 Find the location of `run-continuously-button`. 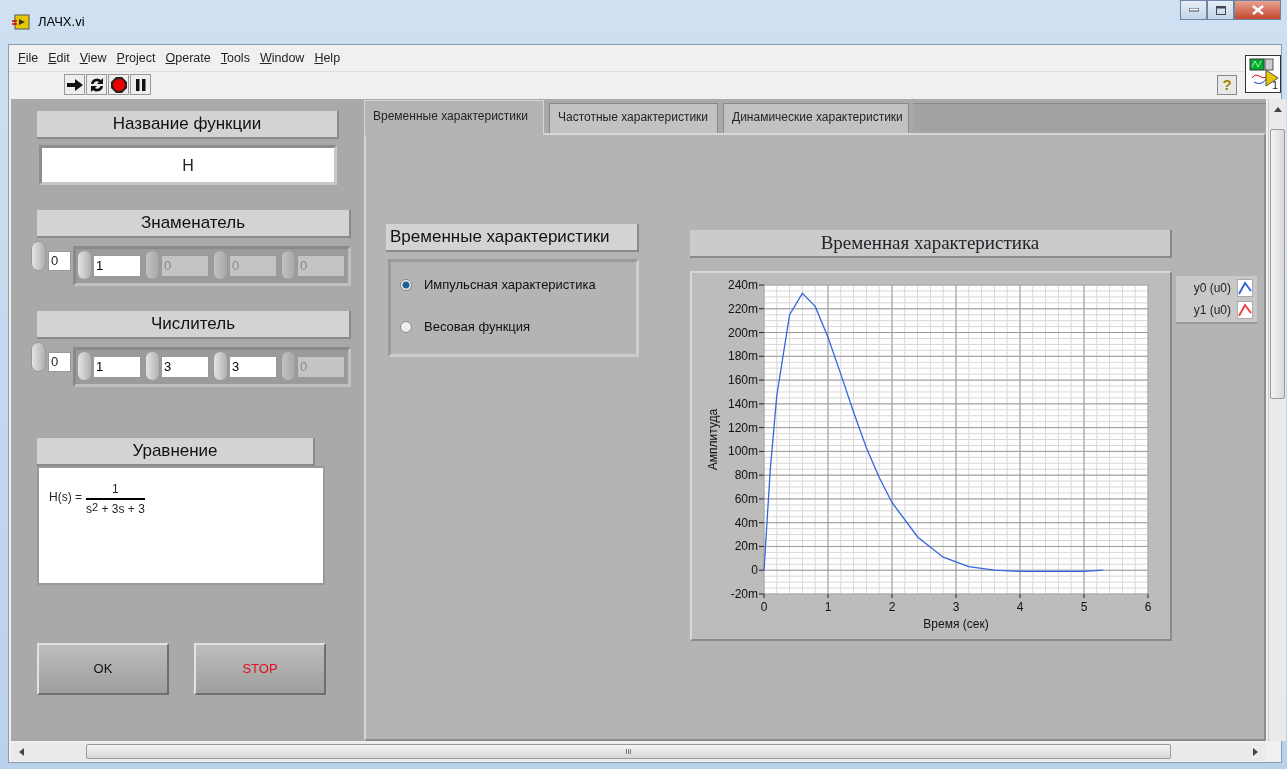

run-continuously-button is located at coordinates (96, 84).